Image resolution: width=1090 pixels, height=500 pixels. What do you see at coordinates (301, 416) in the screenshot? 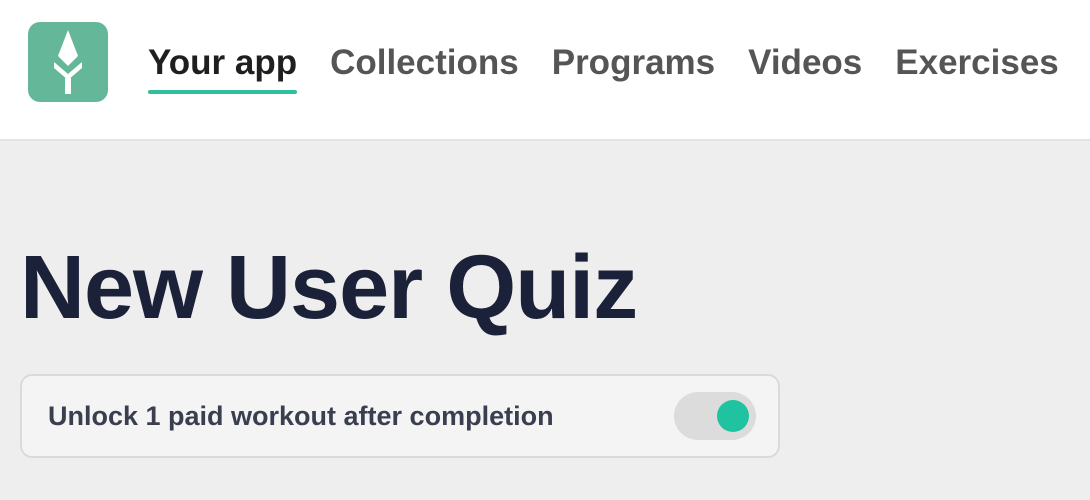
I see `setting-label: Unlock 1 paid workout after completion` at bounding box center [301, 416].